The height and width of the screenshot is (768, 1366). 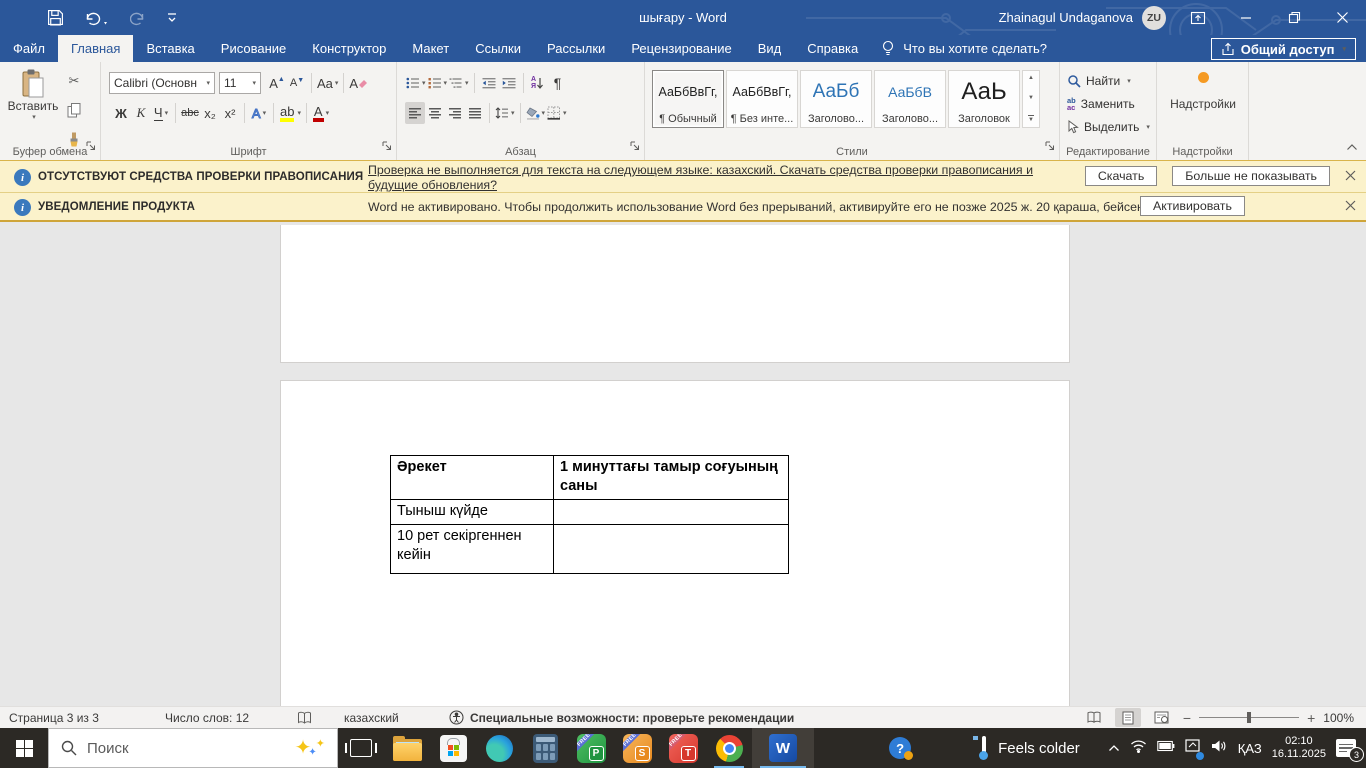 I want to click on underline-button: Ч ▾, so click(x=161, y=113).